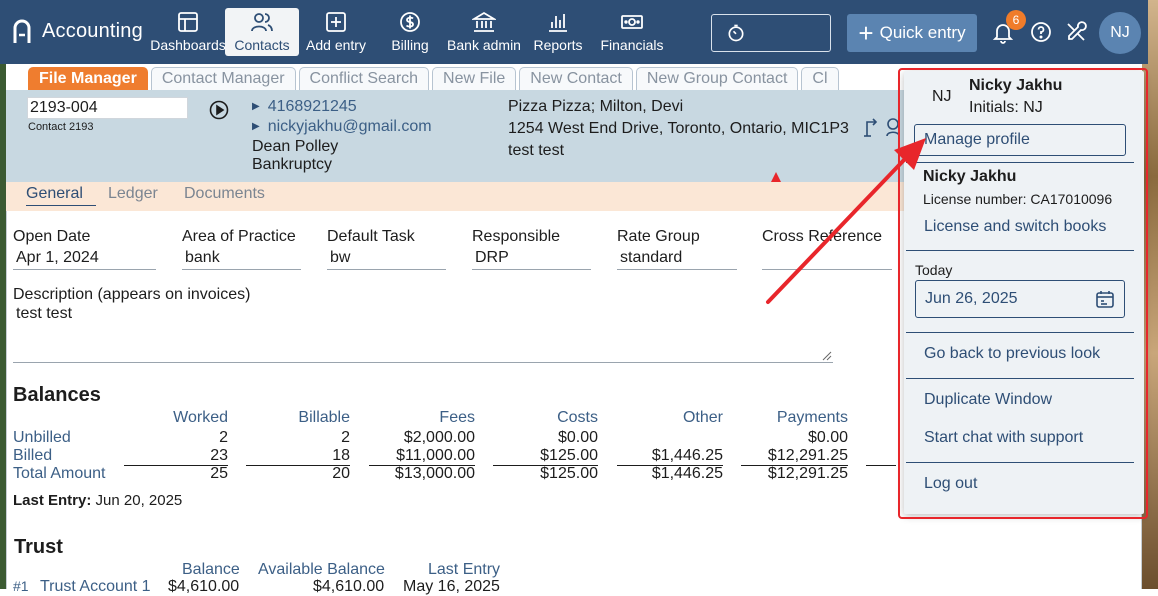  I want to click on phone-link: 4168921245, so click(312, 106).